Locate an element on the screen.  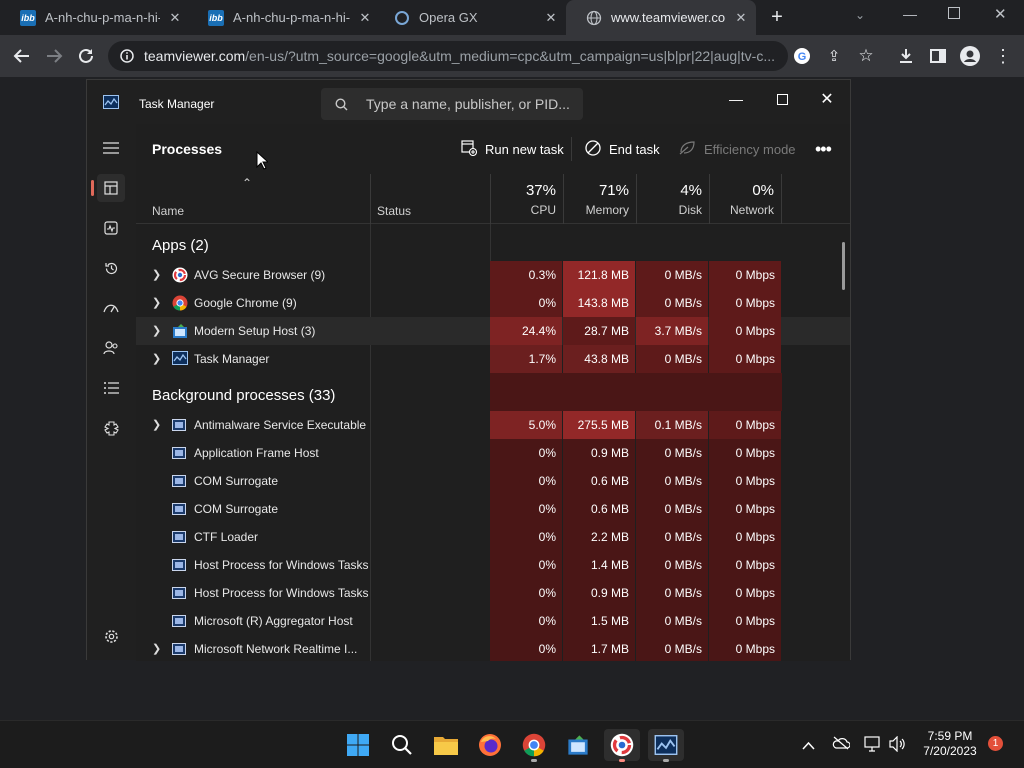
forward-icon is located at coordinates (54, 56).